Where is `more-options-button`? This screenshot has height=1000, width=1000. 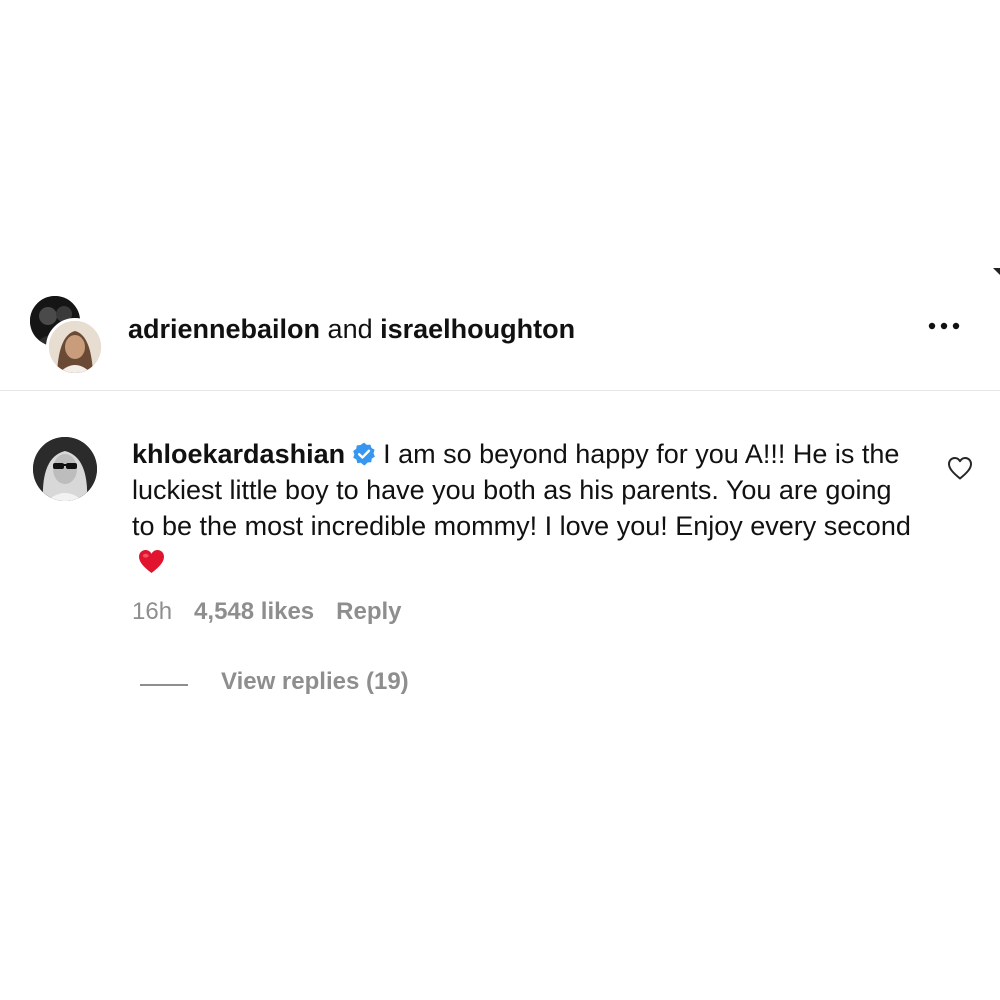 more-options-button is located at coordinates (944, 326).